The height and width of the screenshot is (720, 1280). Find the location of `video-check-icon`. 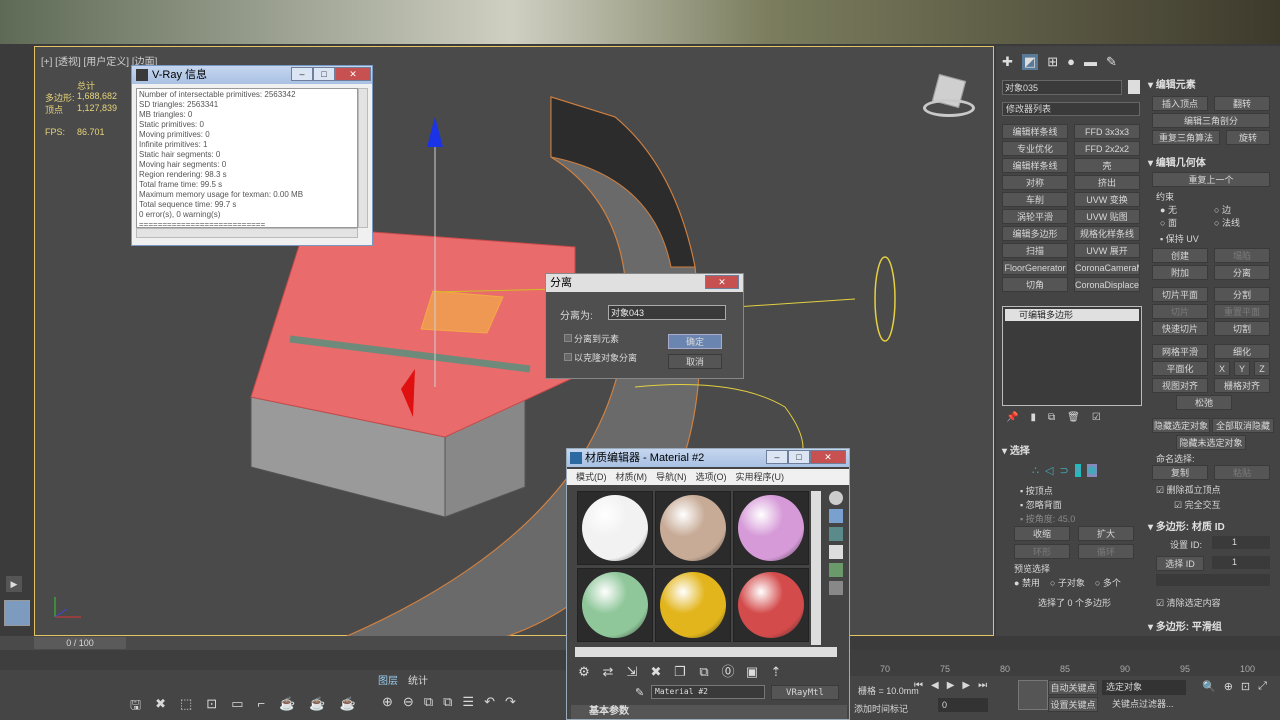

video-check-icon is located at coordinates (836, 570).